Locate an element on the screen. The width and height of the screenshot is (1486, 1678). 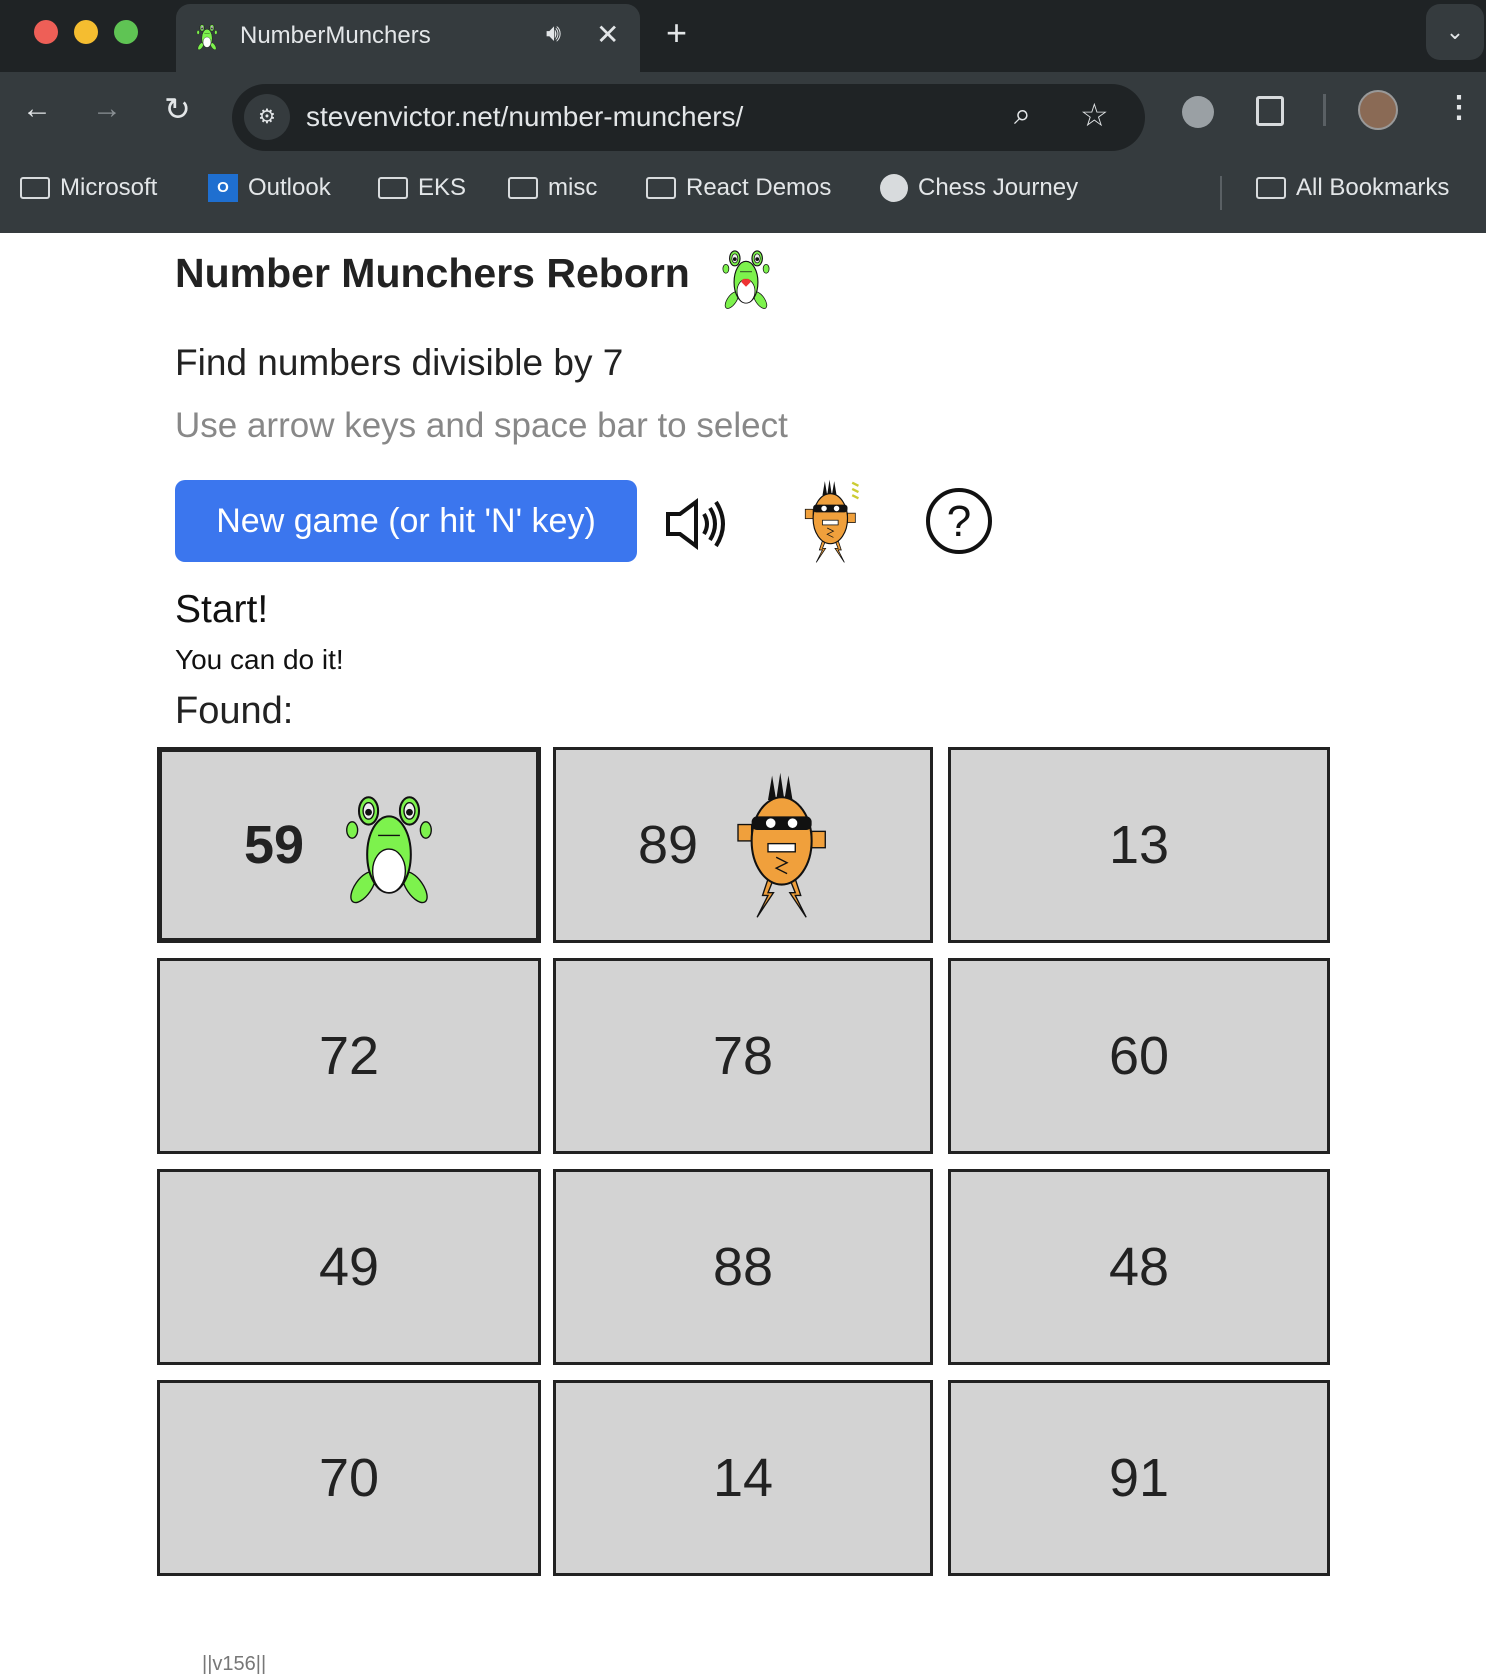
bookmark-misc: misc is located at coordinates (552, 188).